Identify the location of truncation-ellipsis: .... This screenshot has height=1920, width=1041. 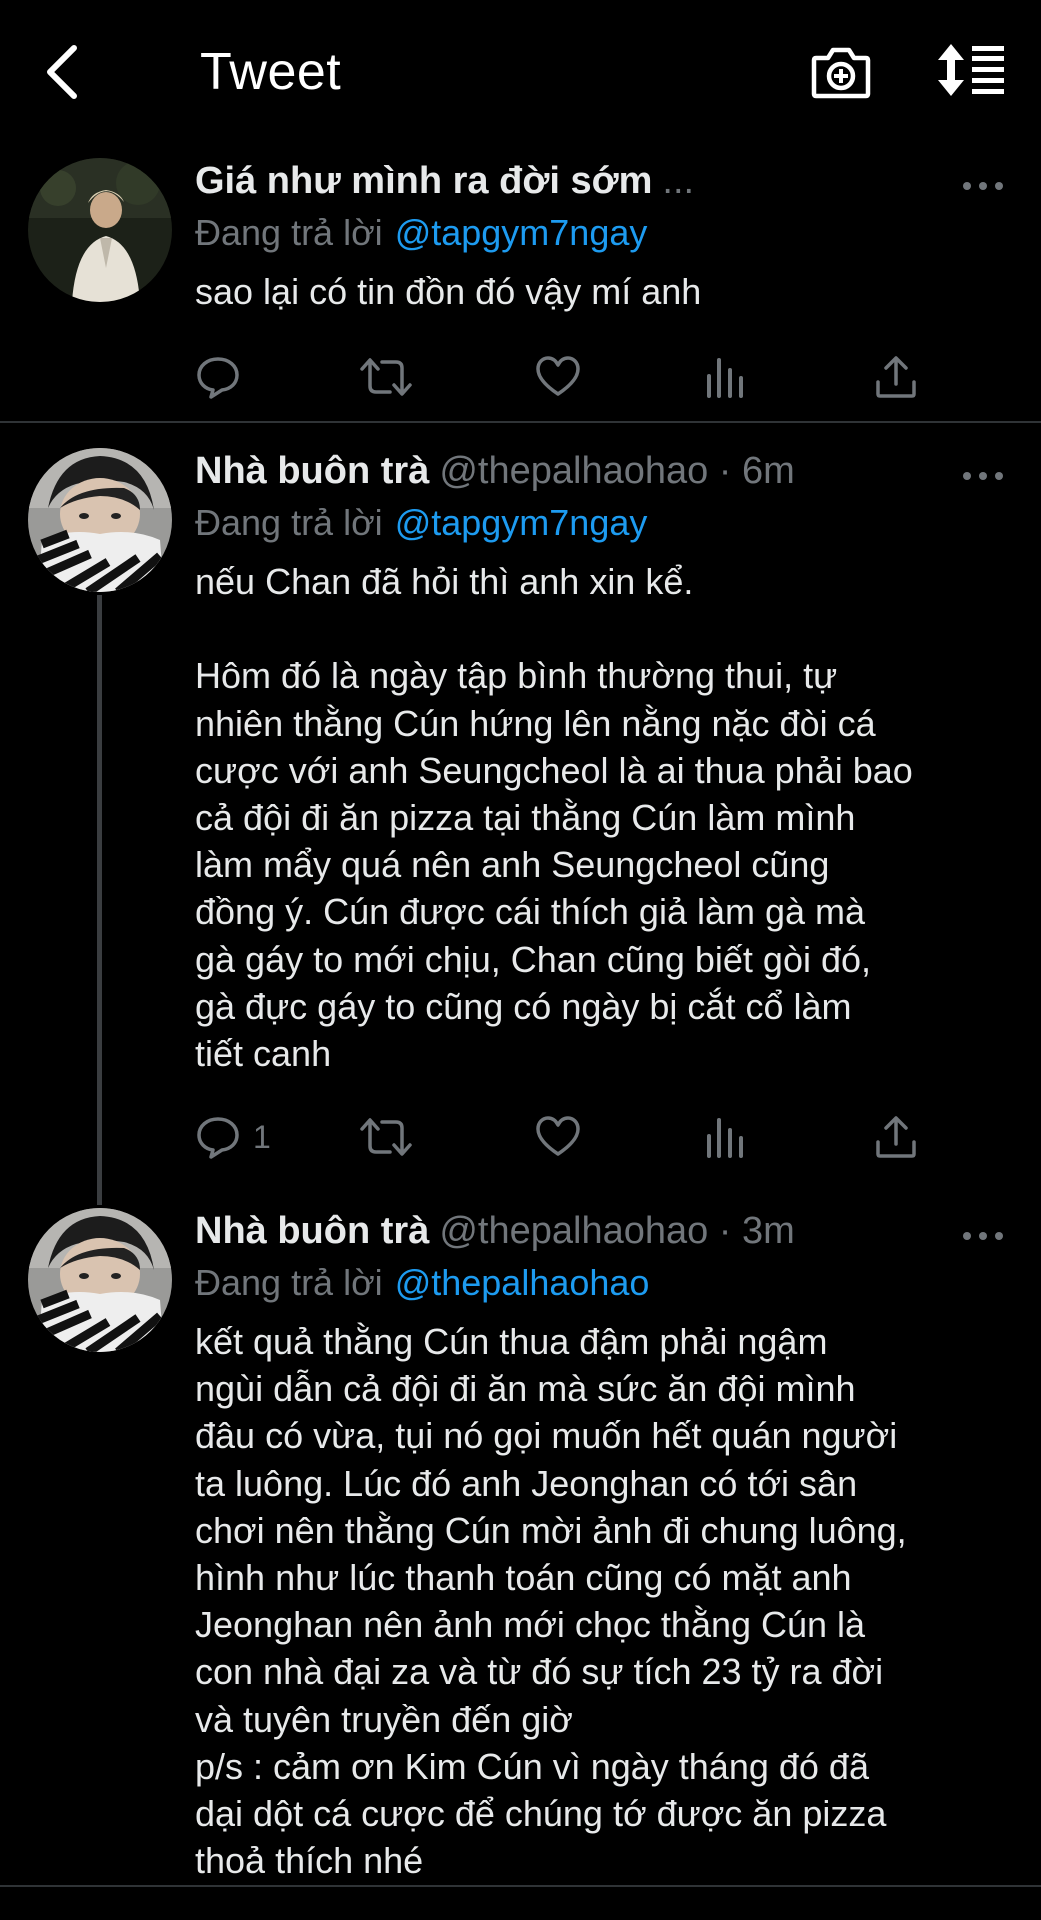
(678, 181).